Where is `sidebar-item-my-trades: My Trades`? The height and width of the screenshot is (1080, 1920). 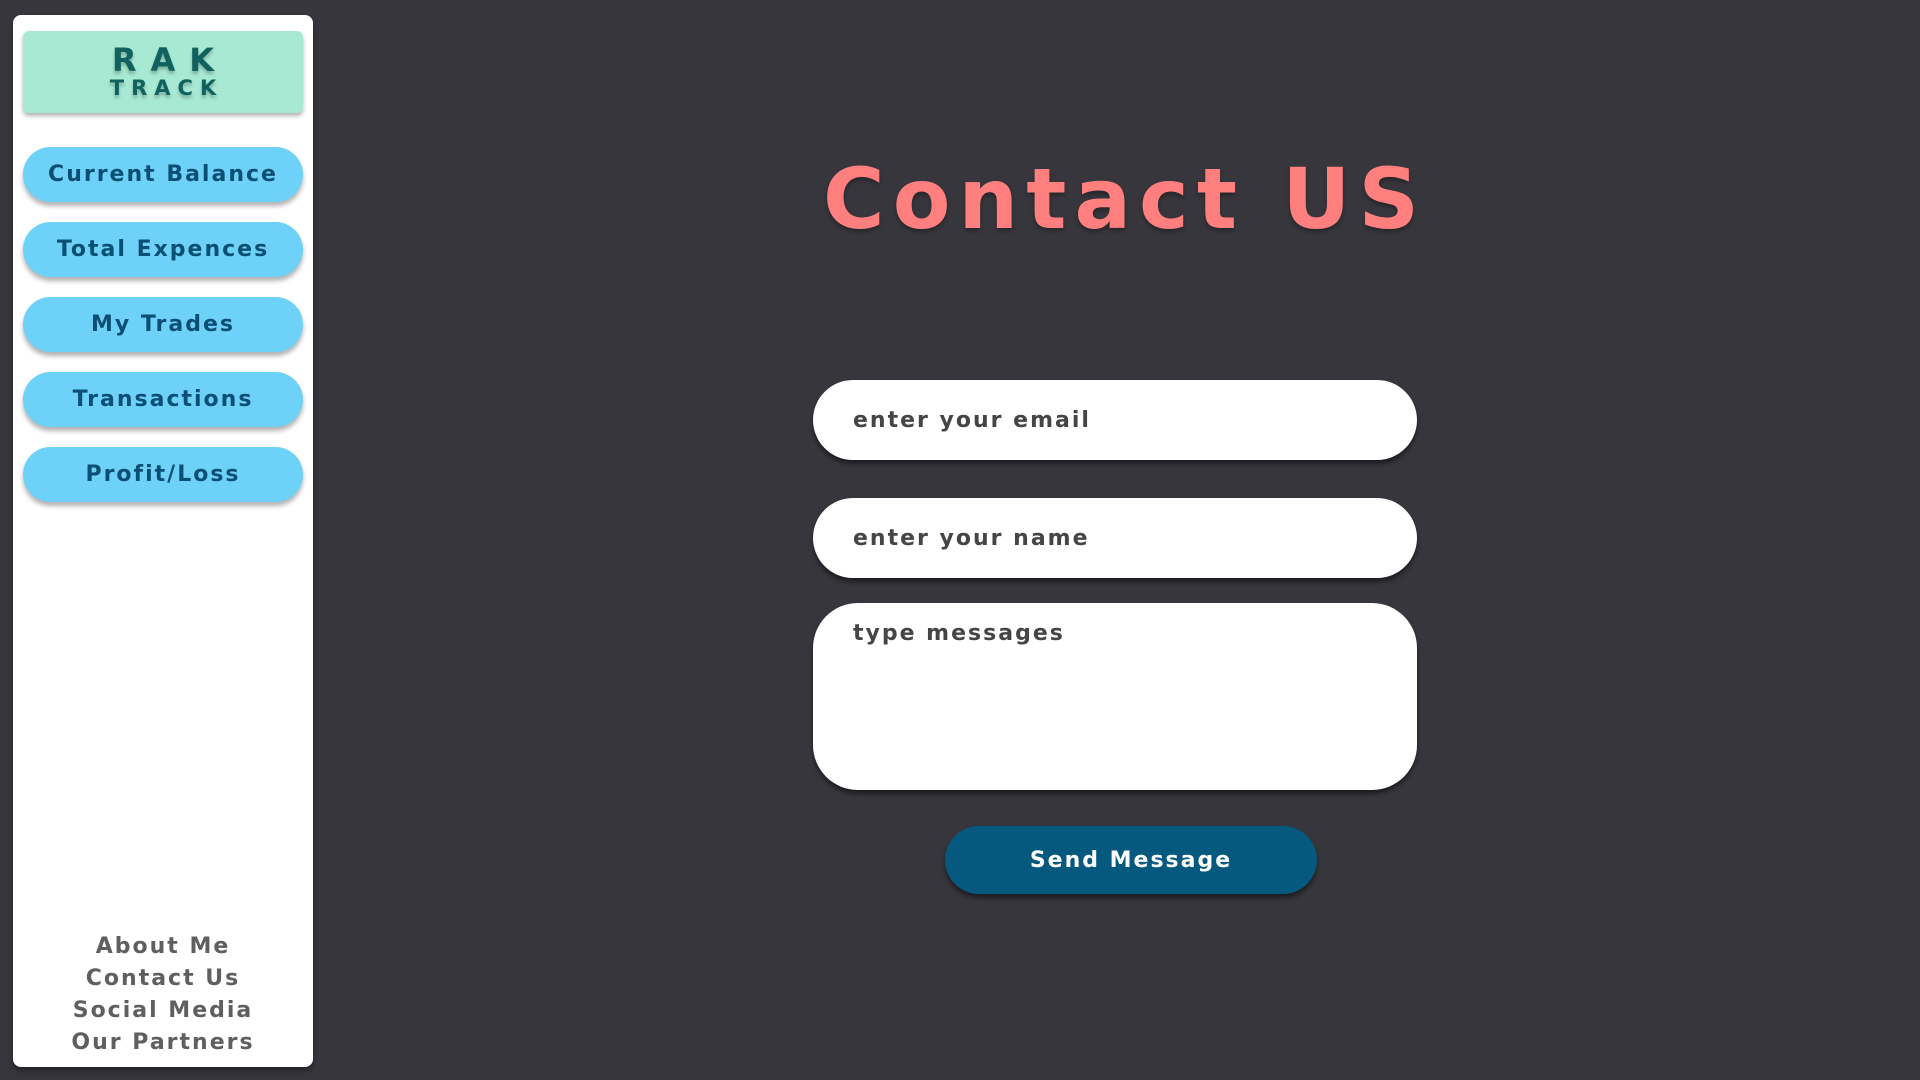 sidebar-item-my-trades: My Trades is located at coordinates (163, 324).